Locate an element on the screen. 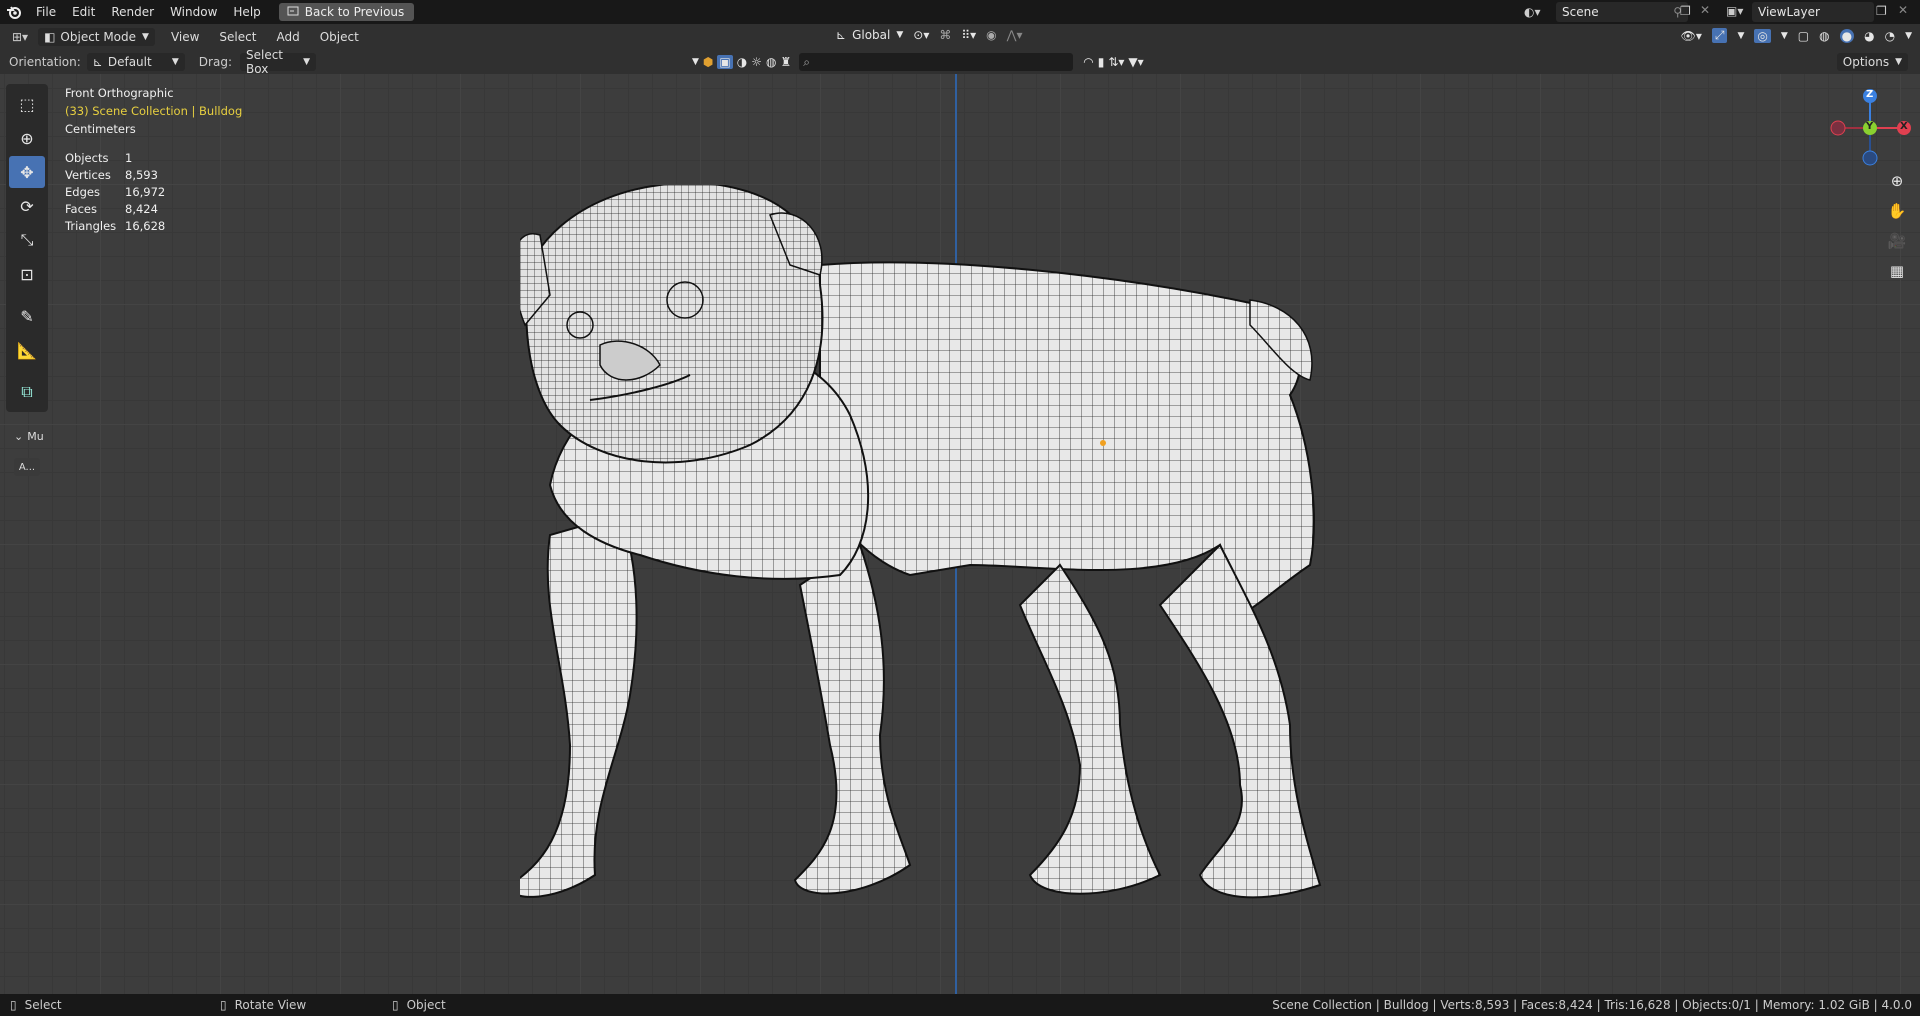  stat-value: 8,424 is located at coordinates (141, 208).